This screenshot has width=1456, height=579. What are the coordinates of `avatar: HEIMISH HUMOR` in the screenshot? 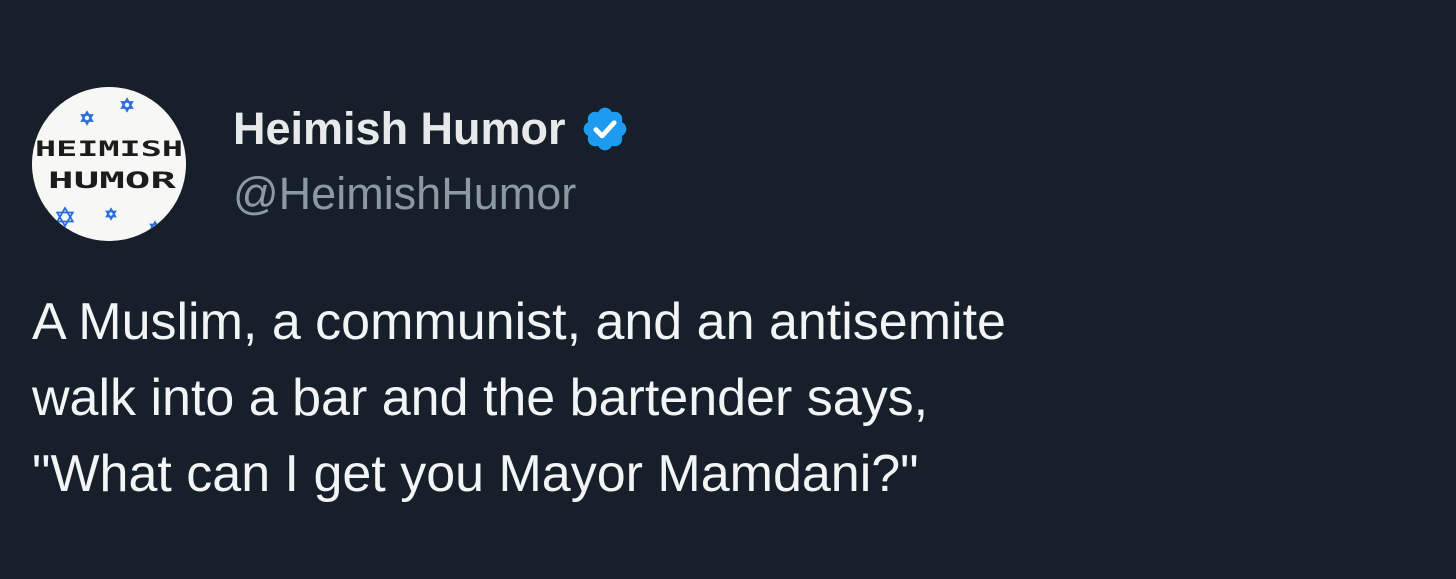 It's located at (109, 164).